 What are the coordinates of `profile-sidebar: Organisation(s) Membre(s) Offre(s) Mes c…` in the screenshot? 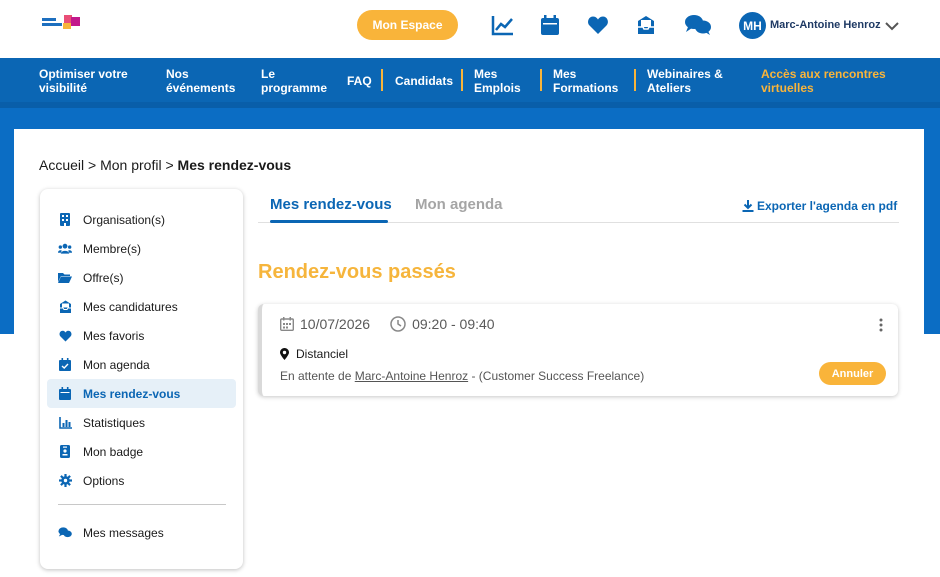 It's located at (141, 379).